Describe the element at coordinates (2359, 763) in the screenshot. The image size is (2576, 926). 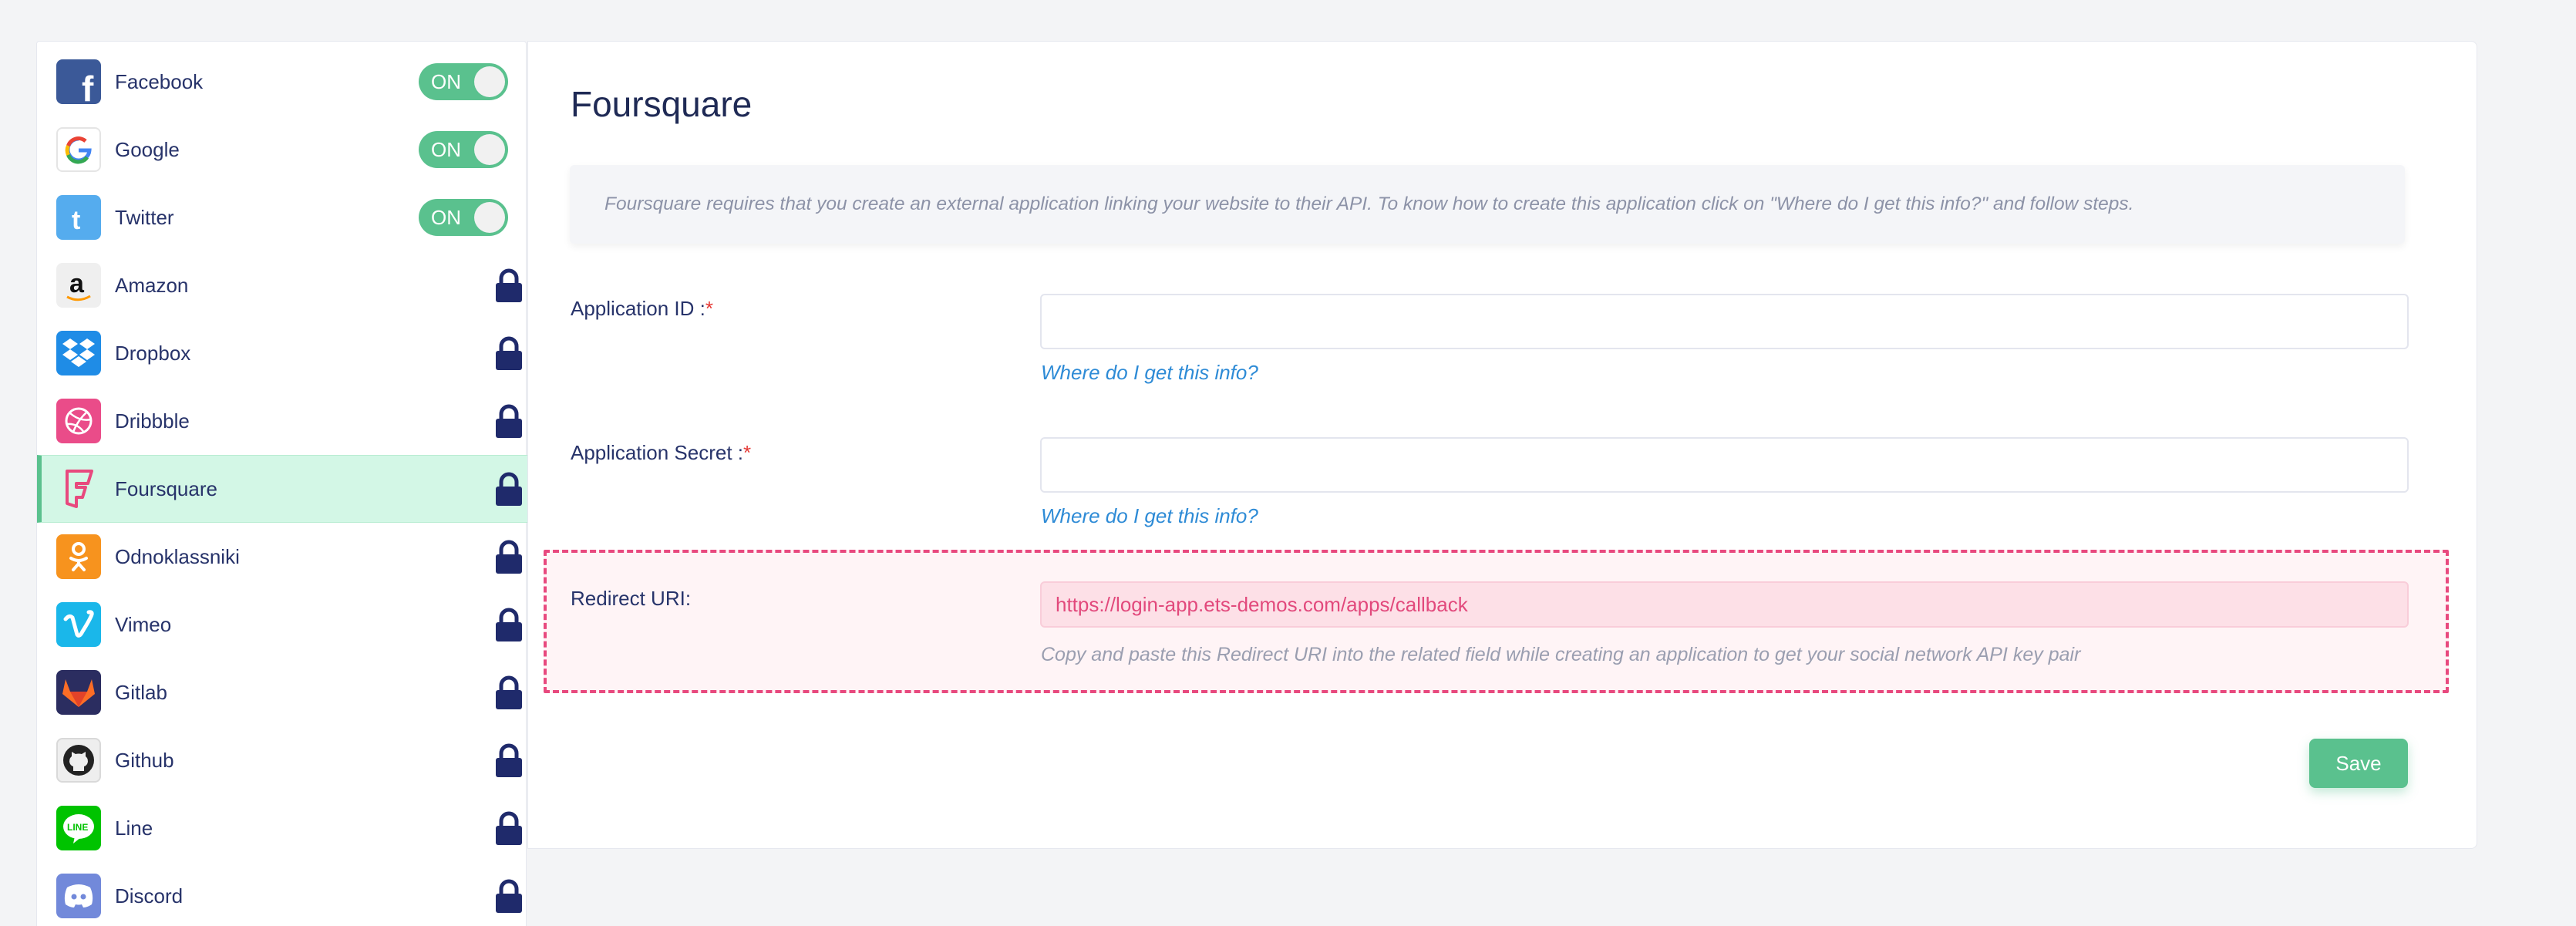
I see `save-button: Save` at that location.